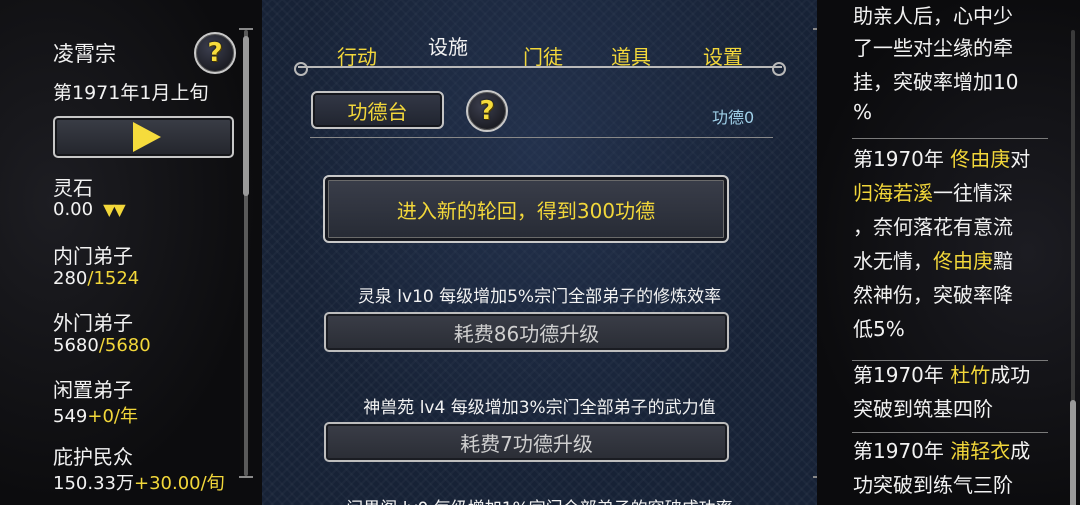 The height and width of the screenshot is (505, 1080). Describe the element at coordinates (114, 209) in the screenshot. I see `double-down-arrow-icon: ▼▼` at that location.